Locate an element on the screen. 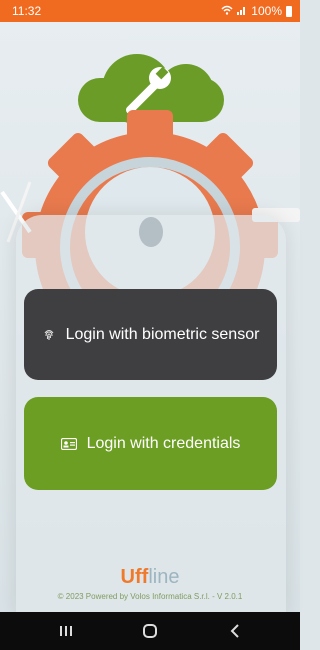 This screenshot has width=320, height=650. navigation-bar is located at coordinates (150, 631).